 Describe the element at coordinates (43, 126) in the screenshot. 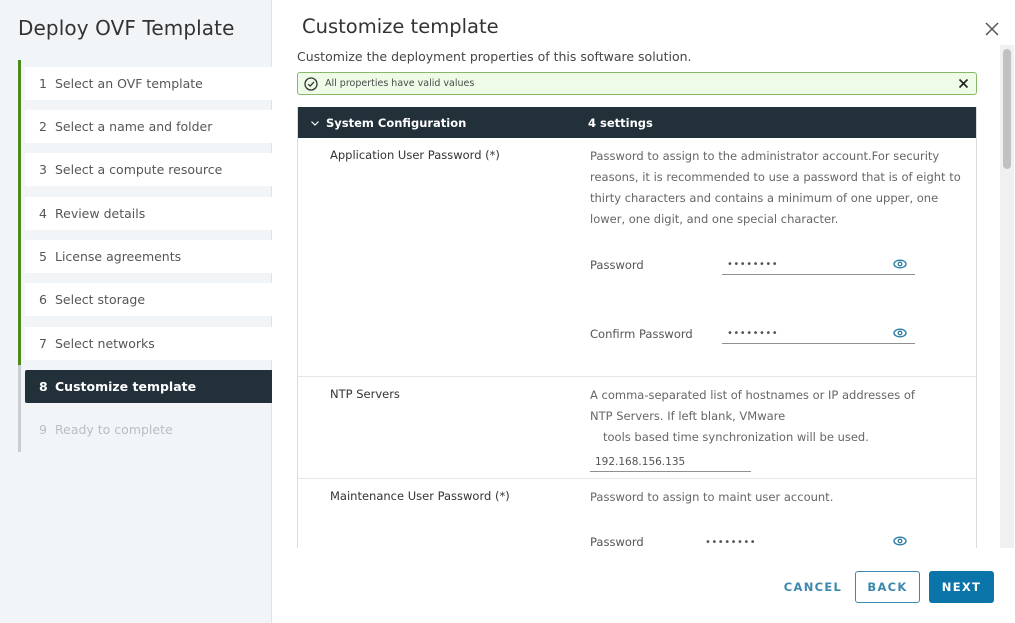

I see `step-number: 2` at that location.